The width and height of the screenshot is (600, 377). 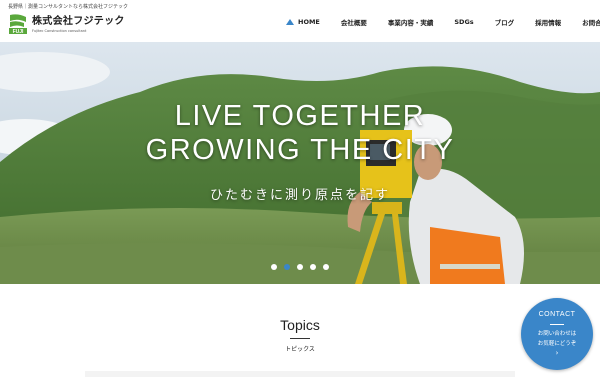 I want to click on nav-item-label: SDGs, so click(x=464, y=22).